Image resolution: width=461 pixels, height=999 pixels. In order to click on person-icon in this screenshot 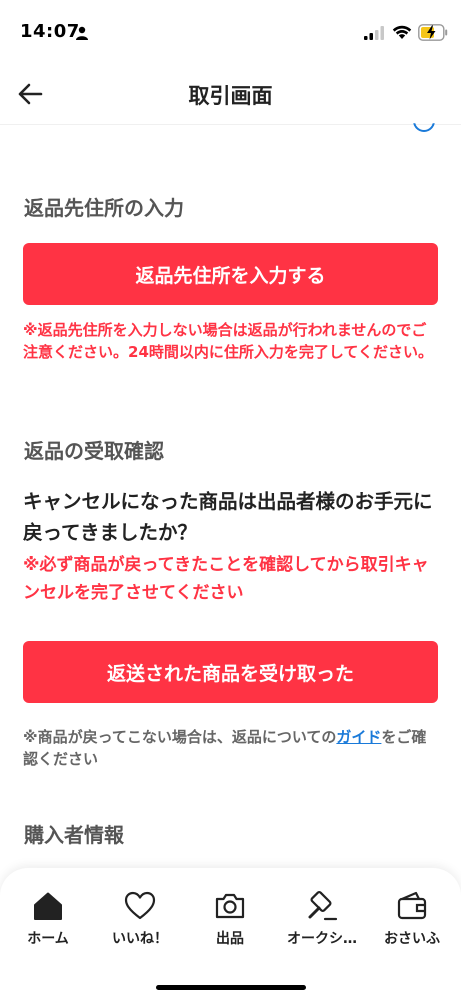, I will do `click(82, 33)`.